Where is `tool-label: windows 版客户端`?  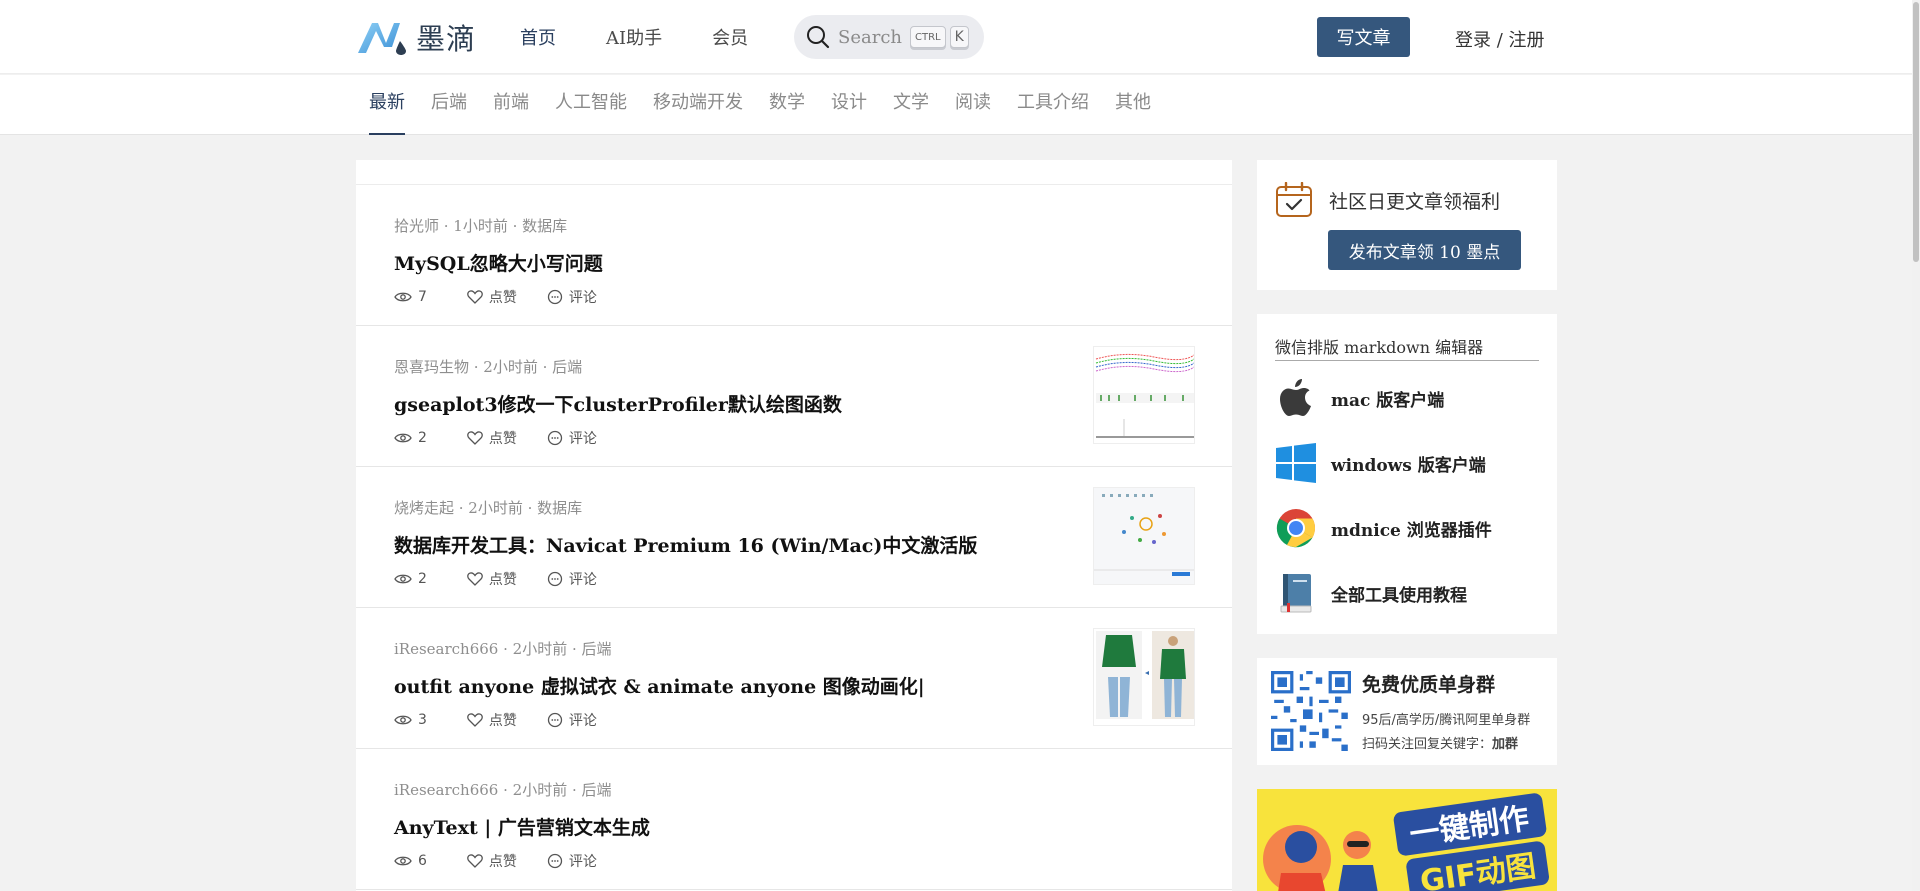
tool-label: windows 版客户端 is located at coordinates (1408, 465).